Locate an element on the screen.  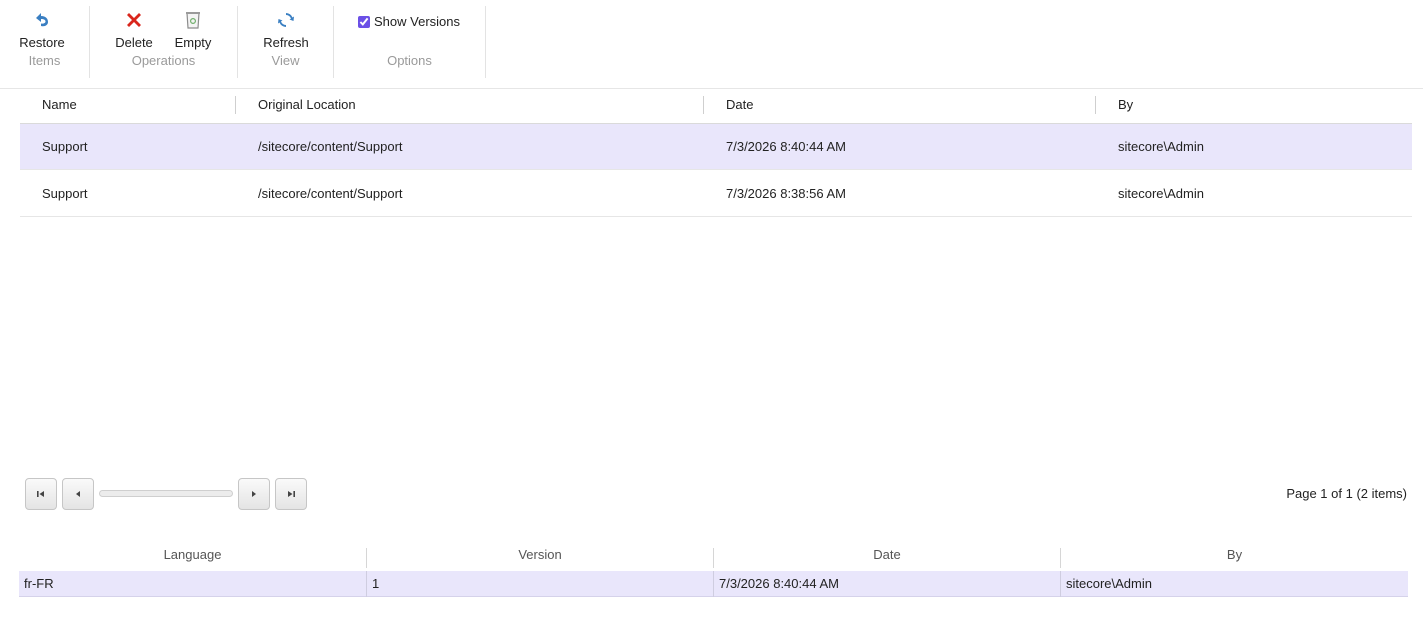
refresh-label: Refresh is located at coordinates (286, 42).